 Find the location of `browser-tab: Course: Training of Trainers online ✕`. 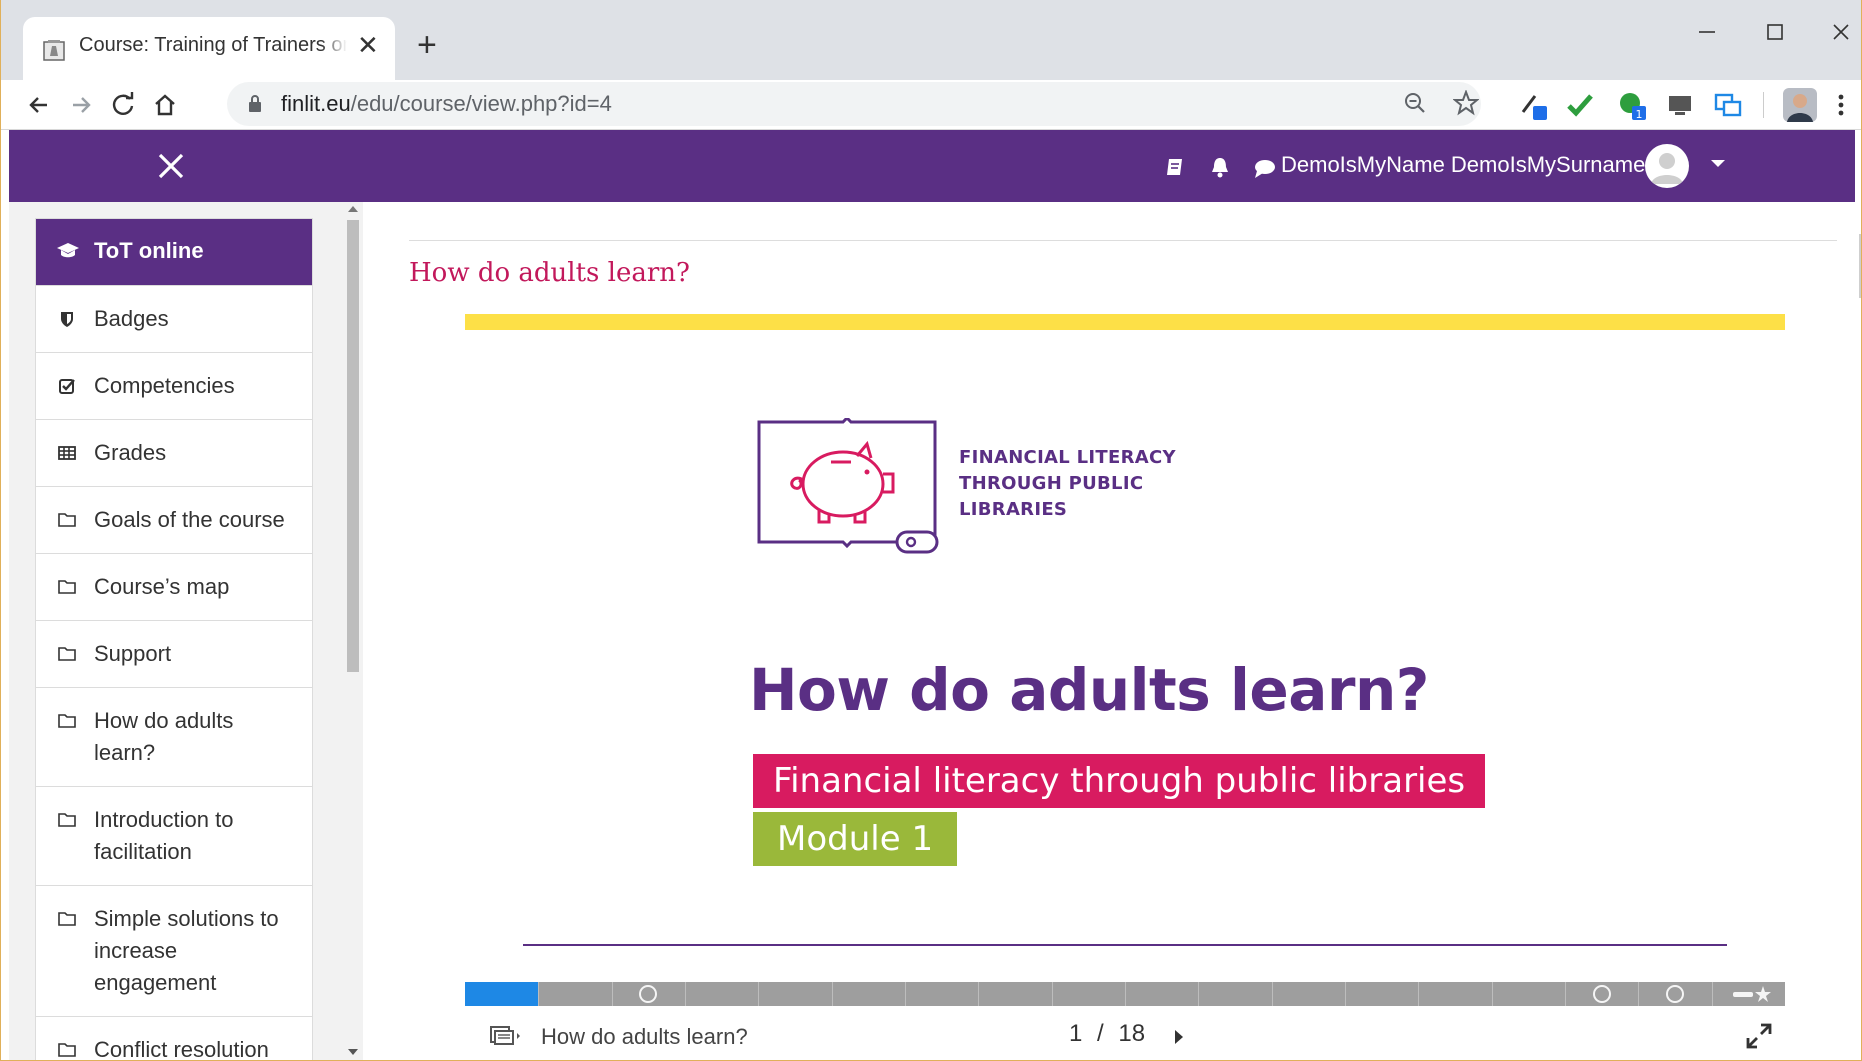

browser-tab: Course: Training of Trainers online ✕ is located at coordinates (209, 48).